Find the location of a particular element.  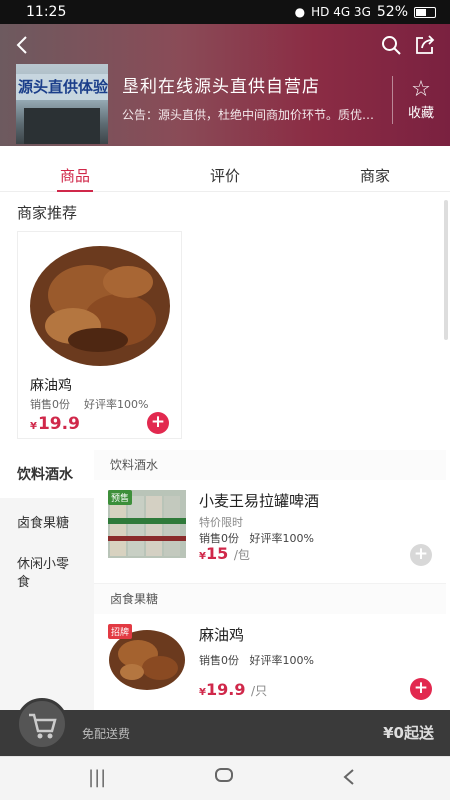

product-unit: /包 is located at coordinates (241, 555).